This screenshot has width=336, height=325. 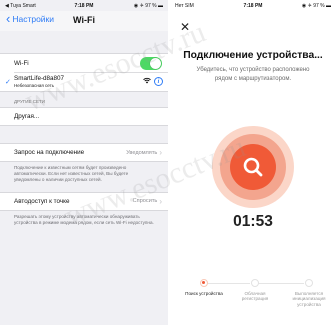 I want to click on ask-to-join-row: Запрос на подключение Уведомлять ›, so click(x=84, y=152).